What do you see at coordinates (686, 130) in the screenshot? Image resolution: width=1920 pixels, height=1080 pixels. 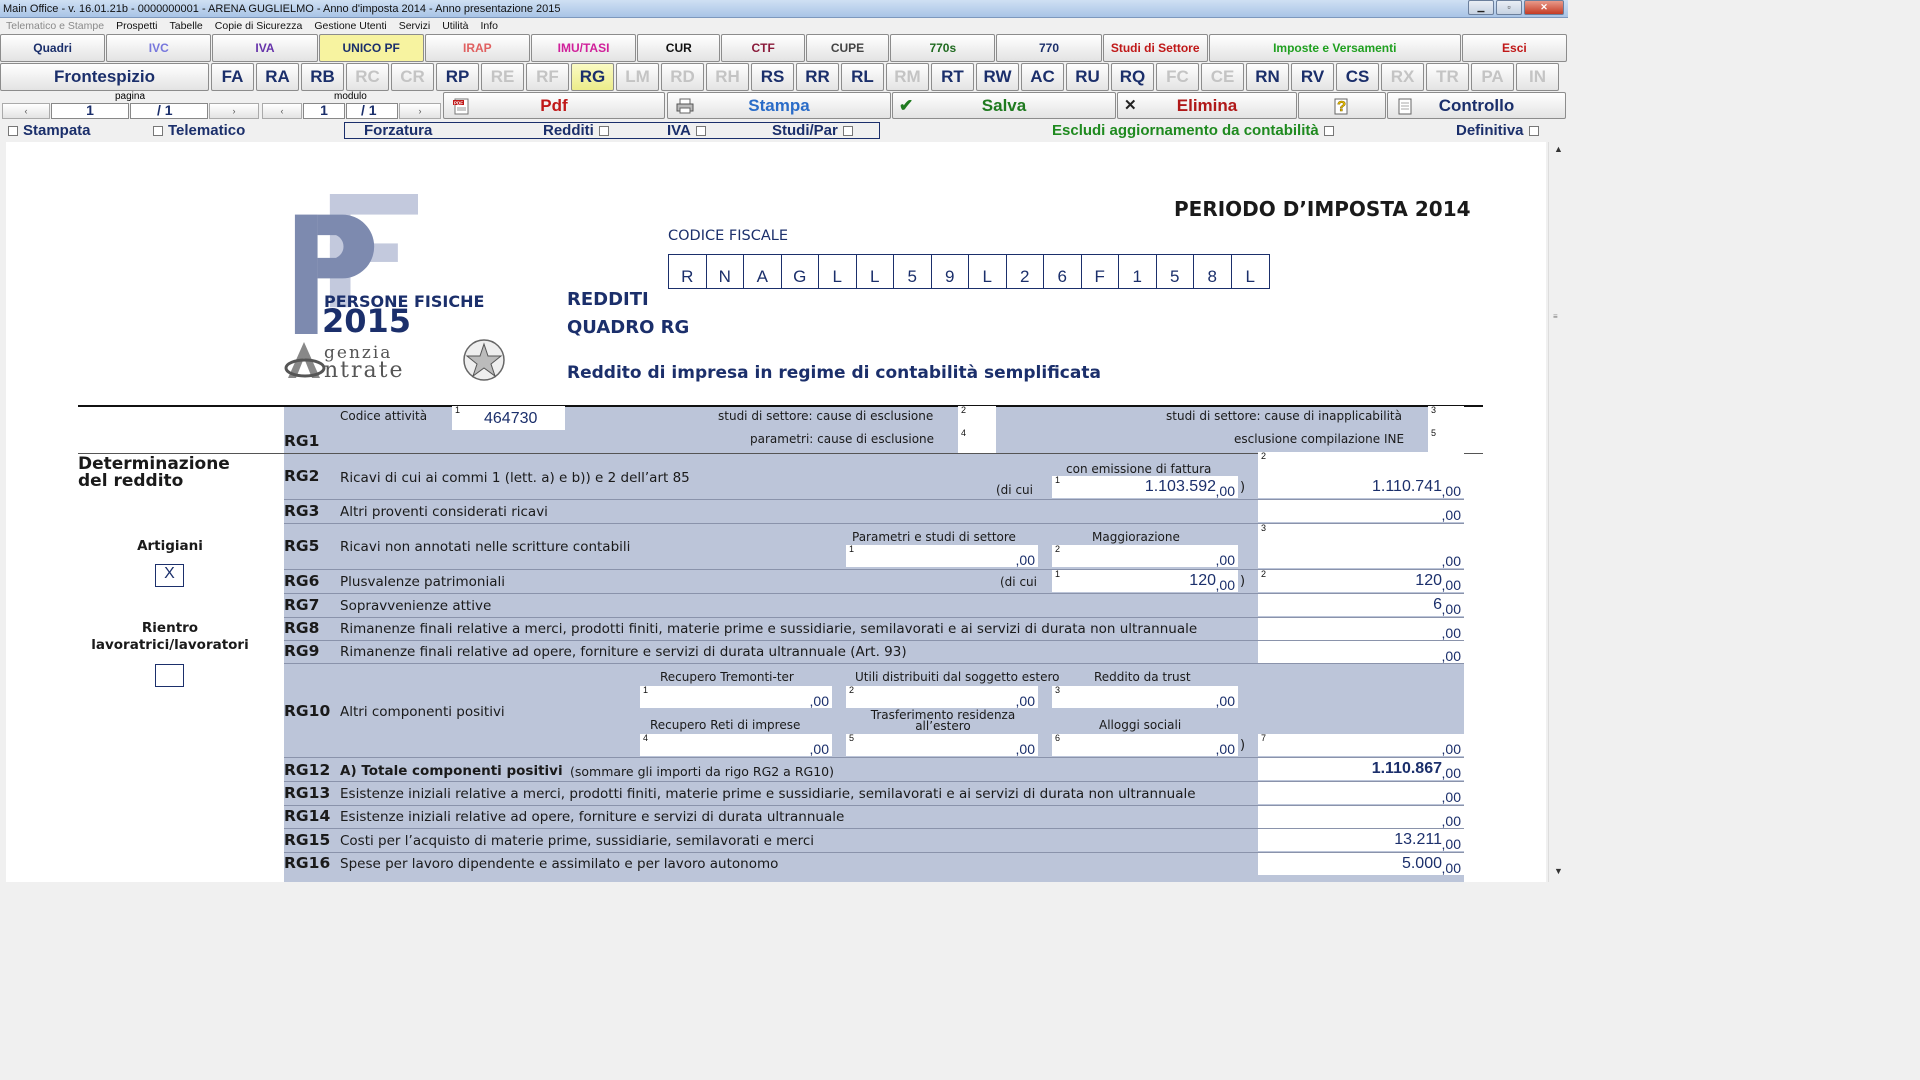 I see `iva-checkbox: IVA` at bounding box center [686, 130].